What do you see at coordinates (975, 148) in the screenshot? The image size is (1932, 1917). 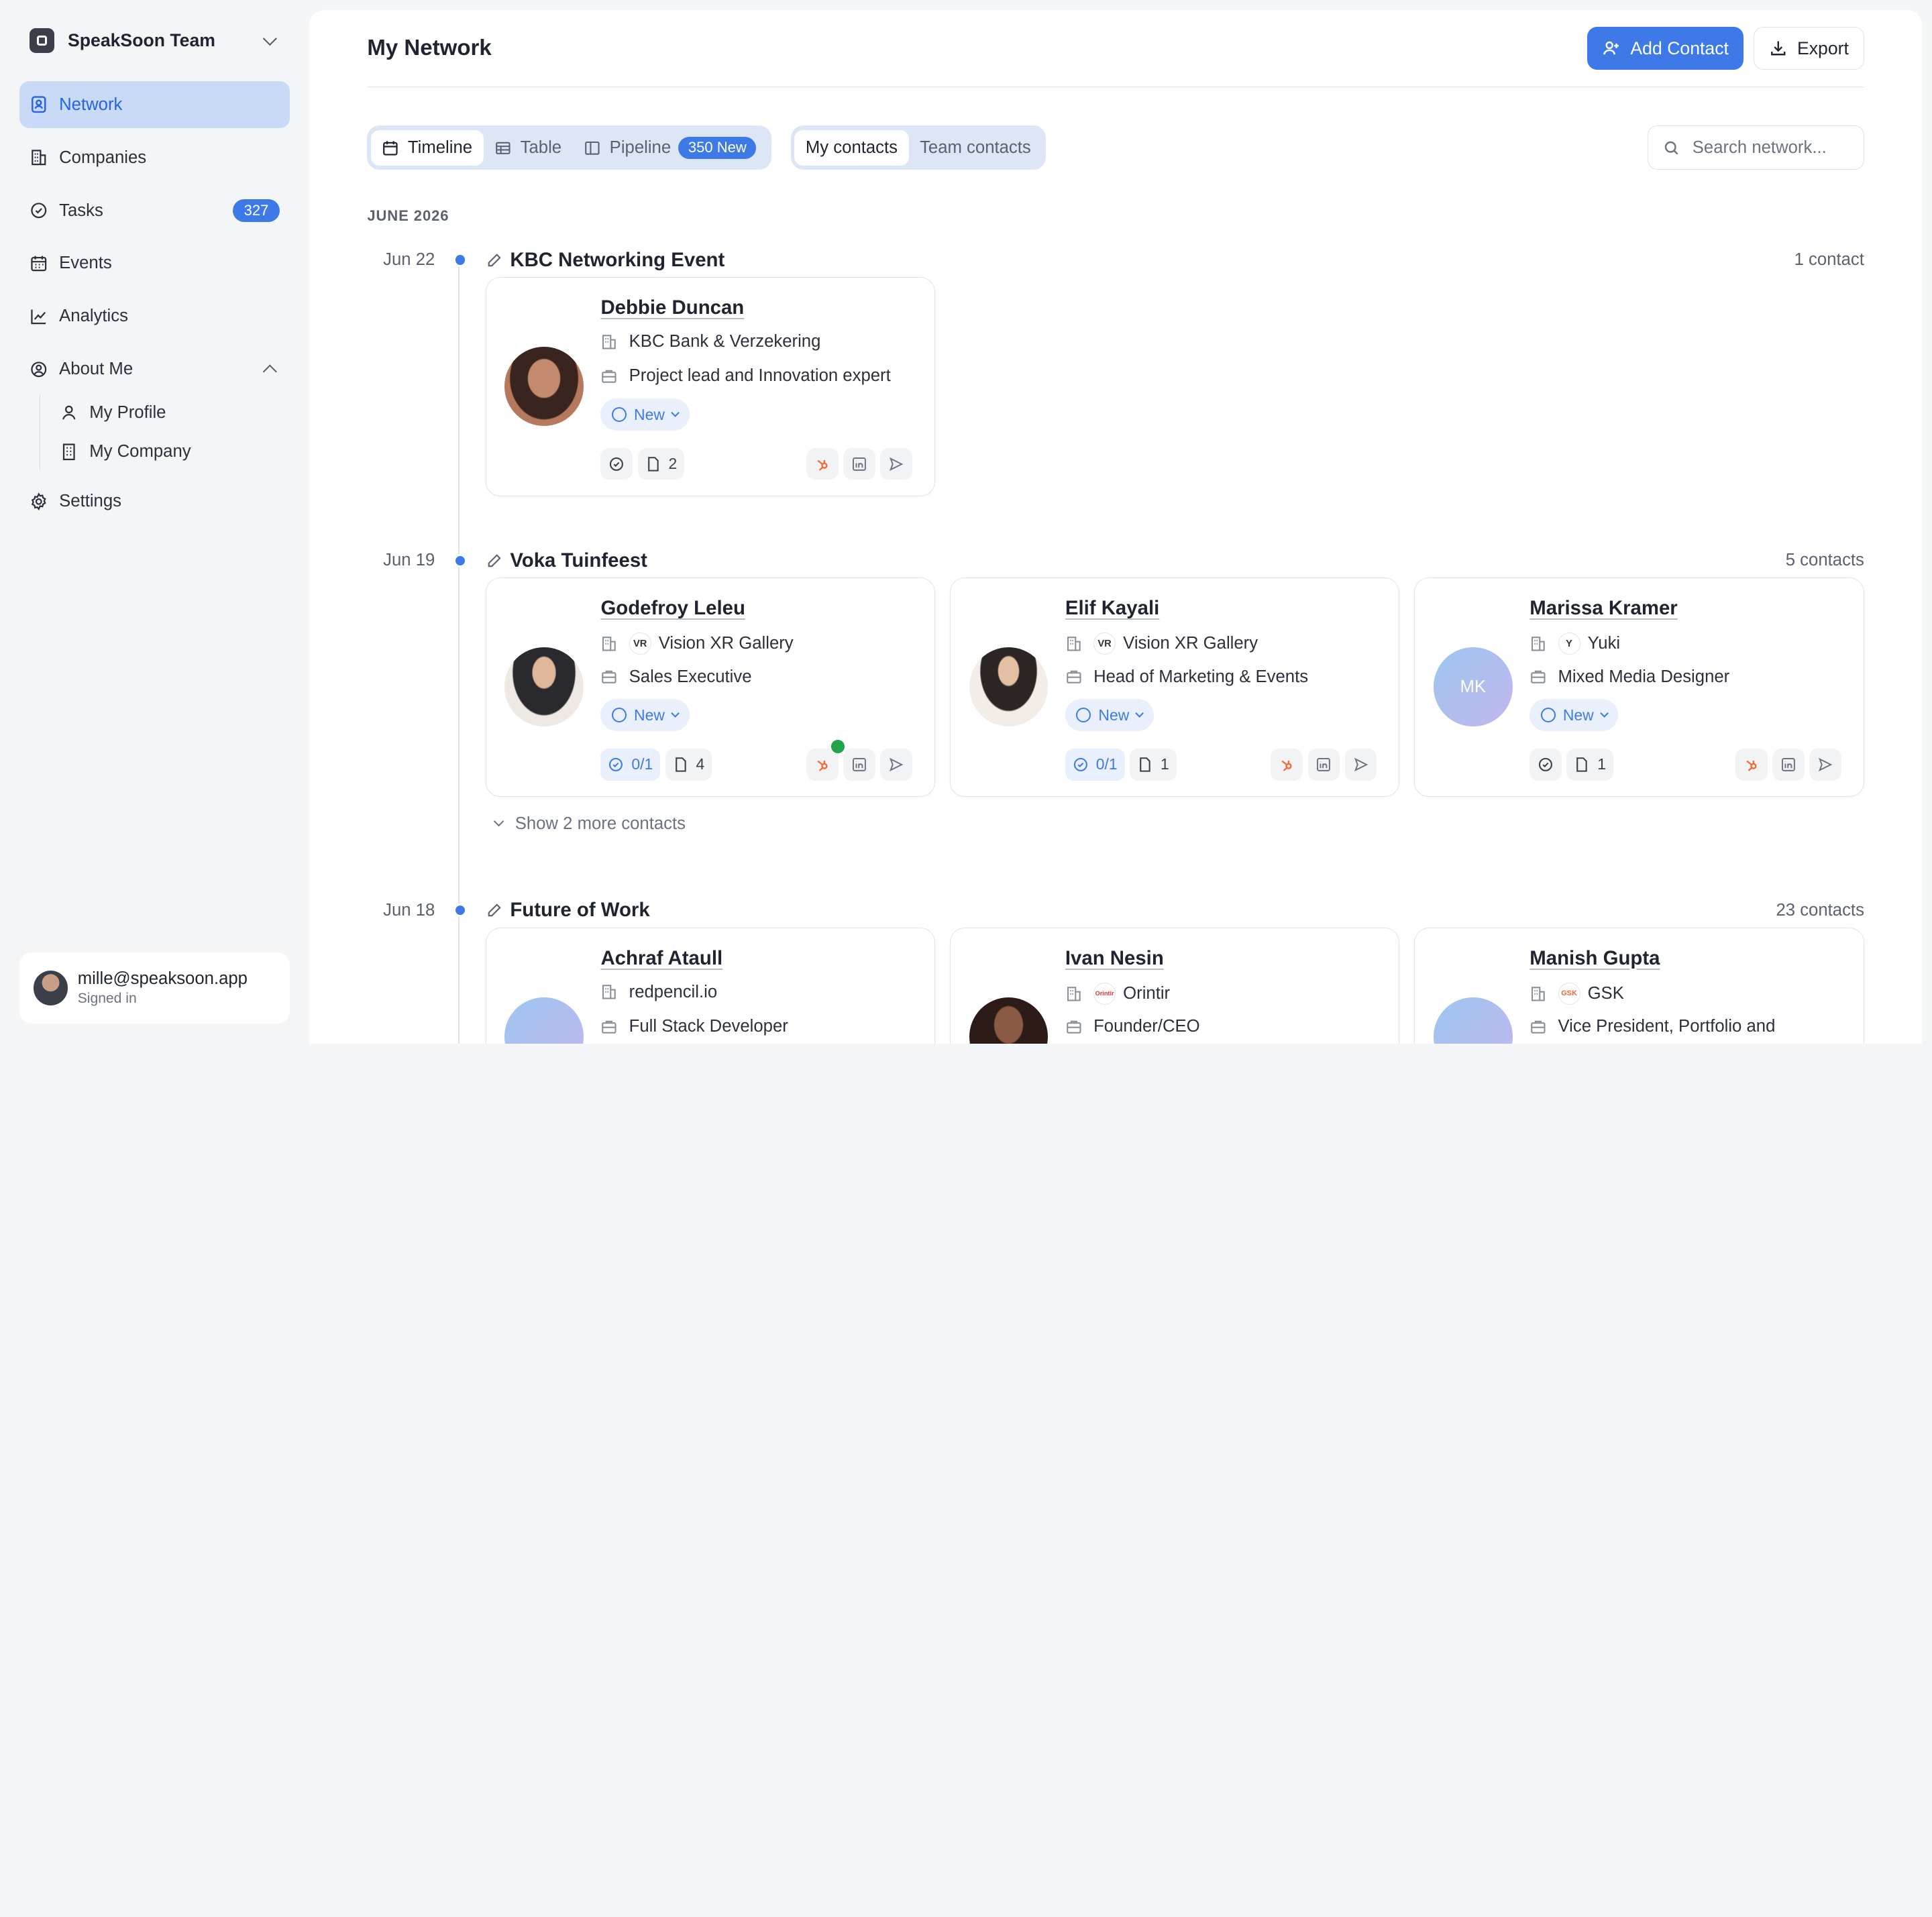 I see `tab-team-contacts: Team contacts` at bounding box center [975, 148].